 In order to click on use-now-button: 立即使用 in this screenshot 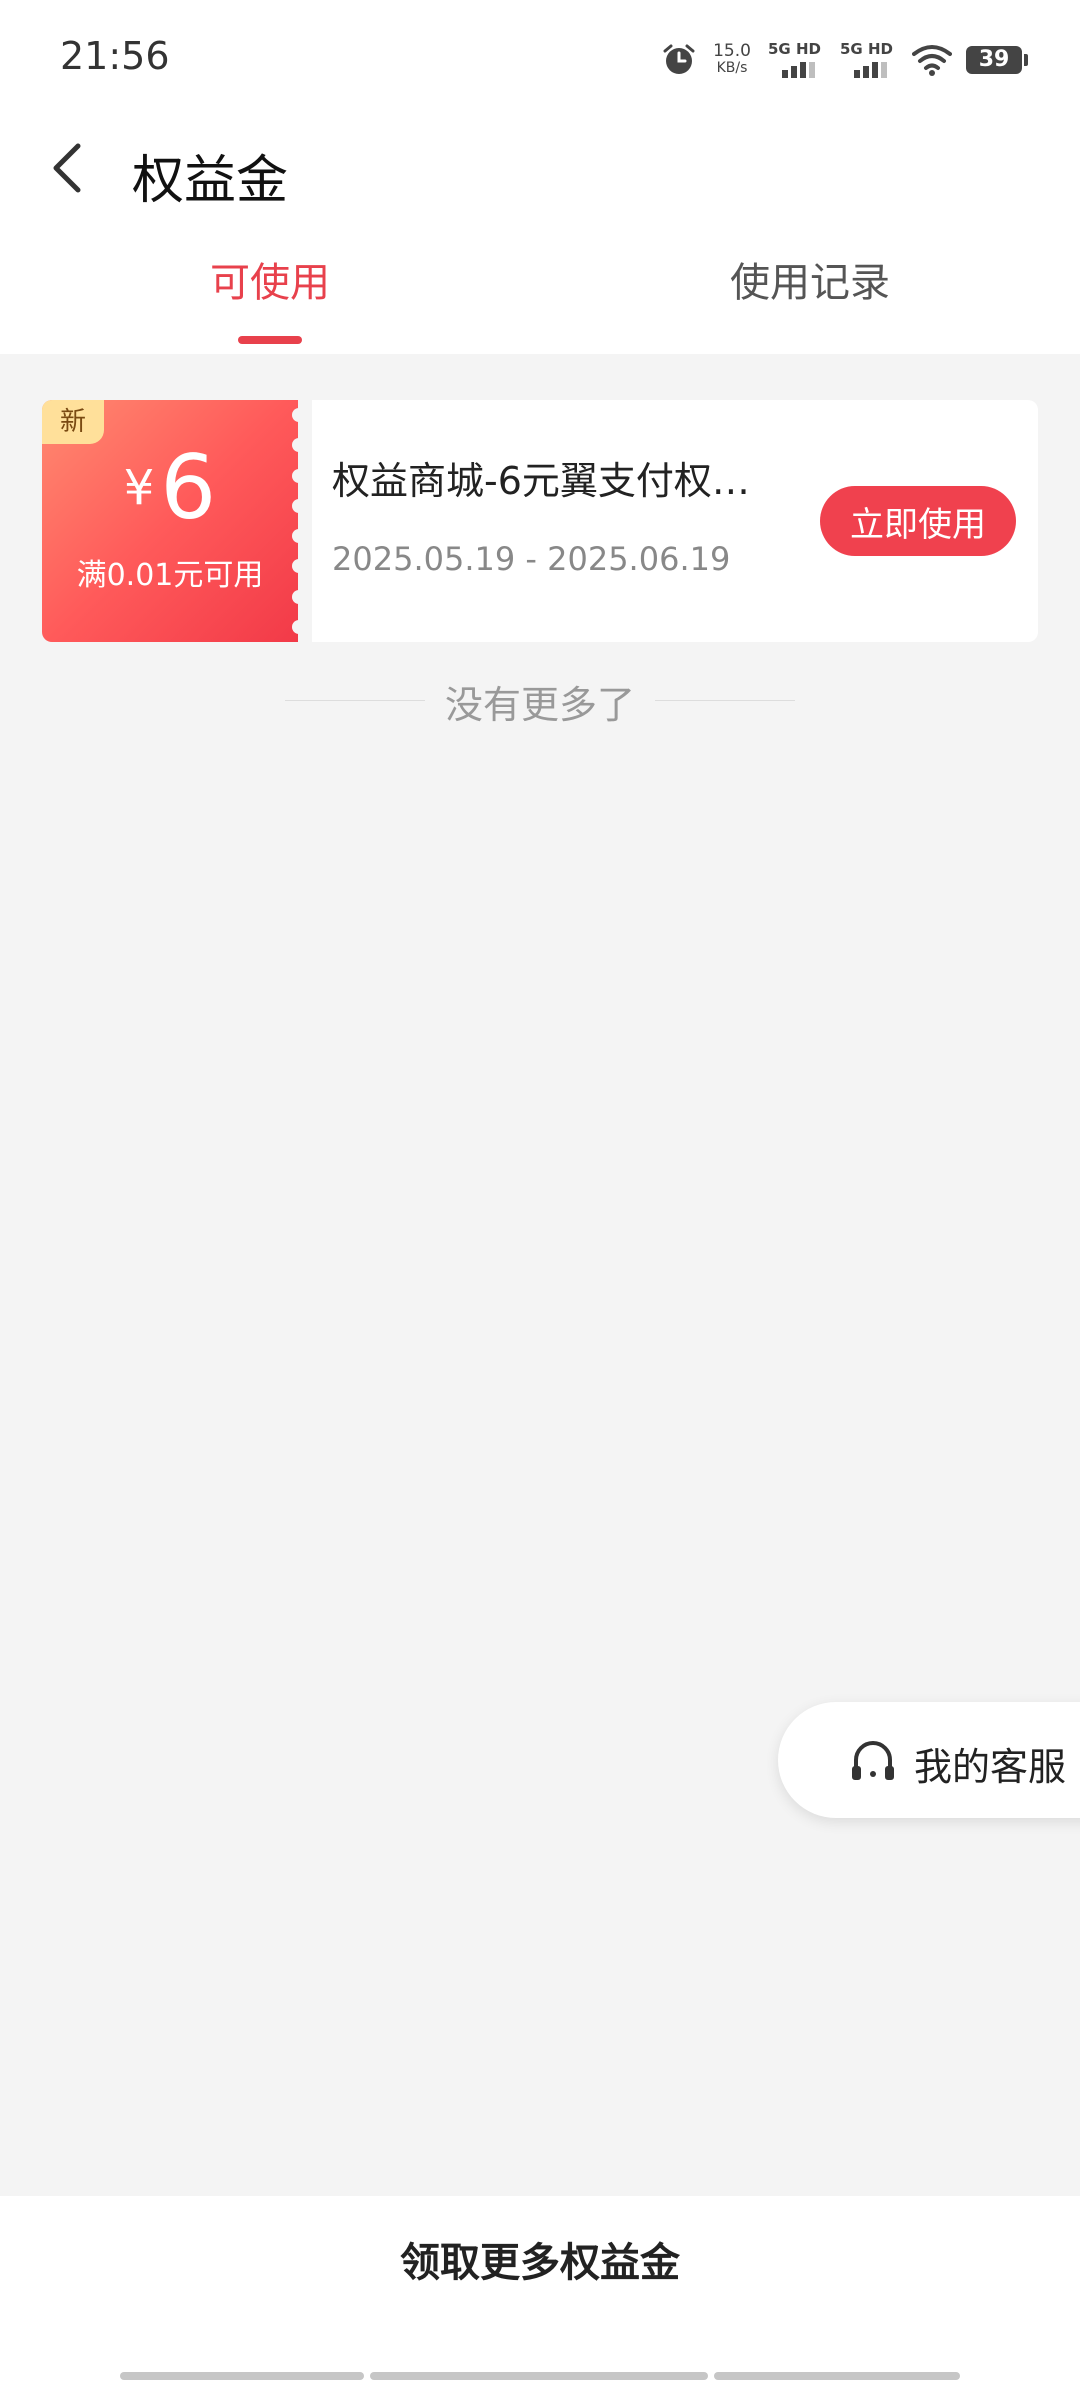, I will do `click(918, 521)`.